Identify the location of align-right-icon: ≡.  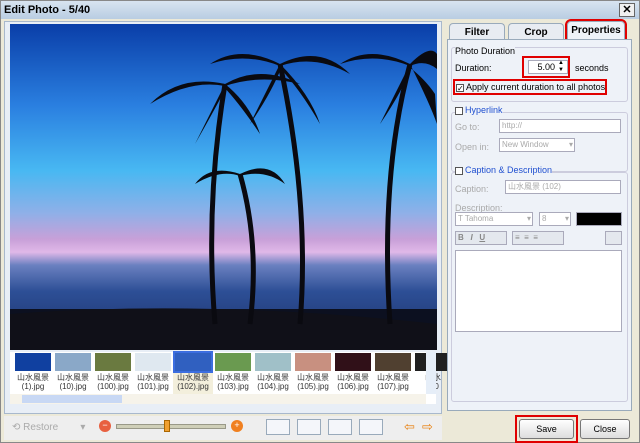
(535, 237).